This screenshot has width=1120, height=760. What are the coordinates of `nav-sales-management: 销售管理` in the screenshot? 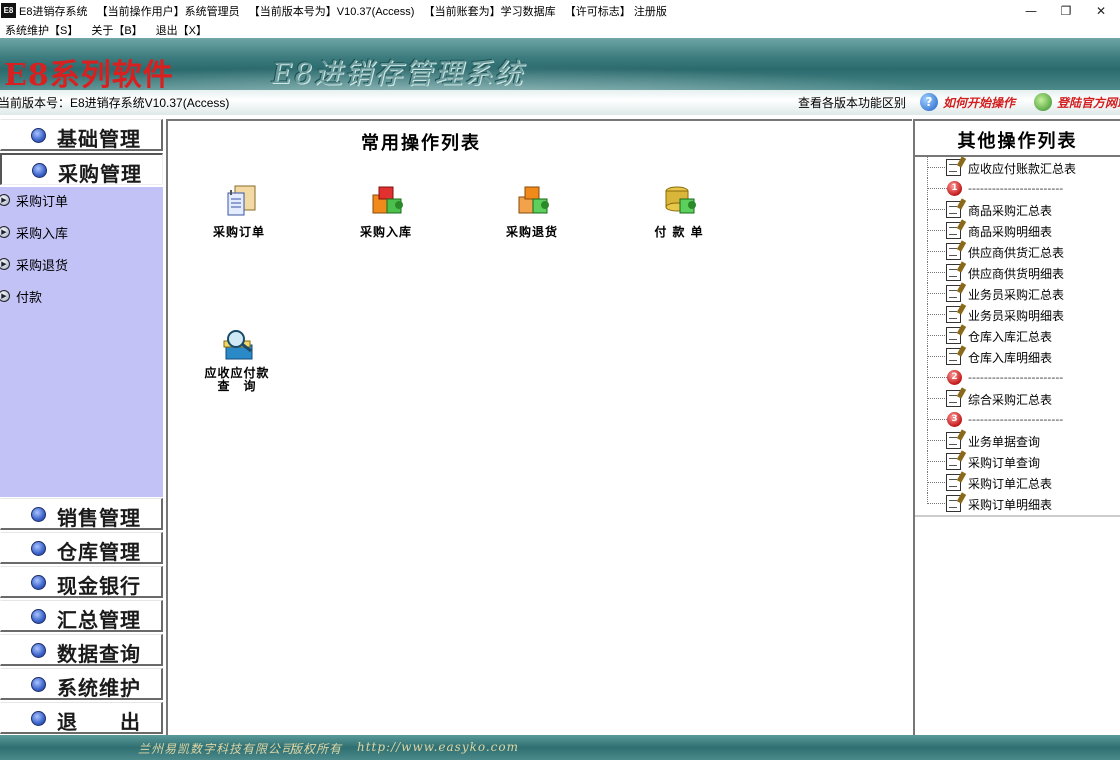 It's located at (81, 514).